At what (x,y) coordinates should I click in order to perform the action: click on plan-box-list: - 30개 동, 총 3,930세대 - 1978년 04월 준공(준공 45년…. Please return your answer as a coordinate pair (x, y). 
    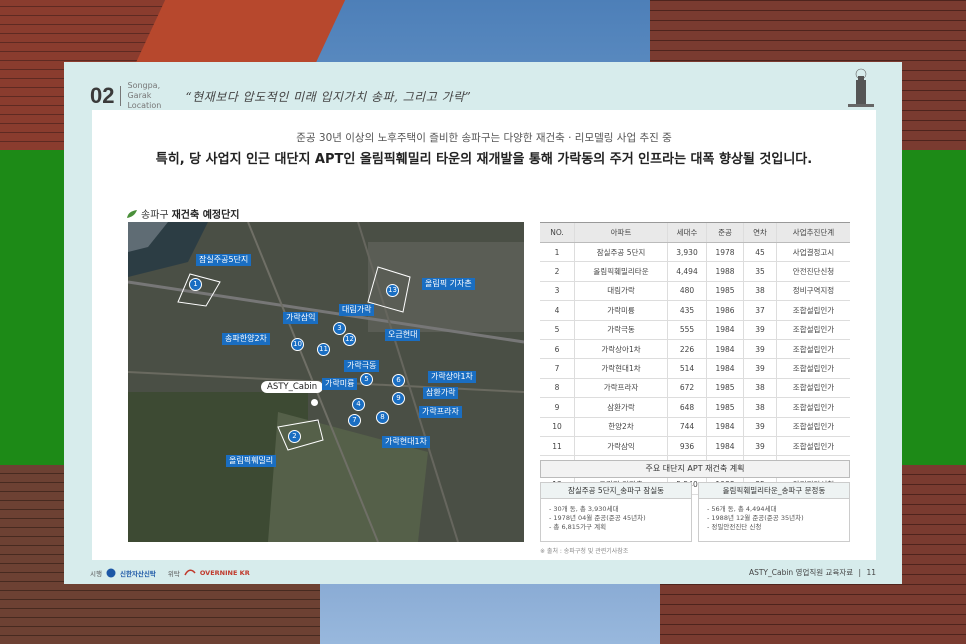
    Looking at the image, I should click on (616, 518).